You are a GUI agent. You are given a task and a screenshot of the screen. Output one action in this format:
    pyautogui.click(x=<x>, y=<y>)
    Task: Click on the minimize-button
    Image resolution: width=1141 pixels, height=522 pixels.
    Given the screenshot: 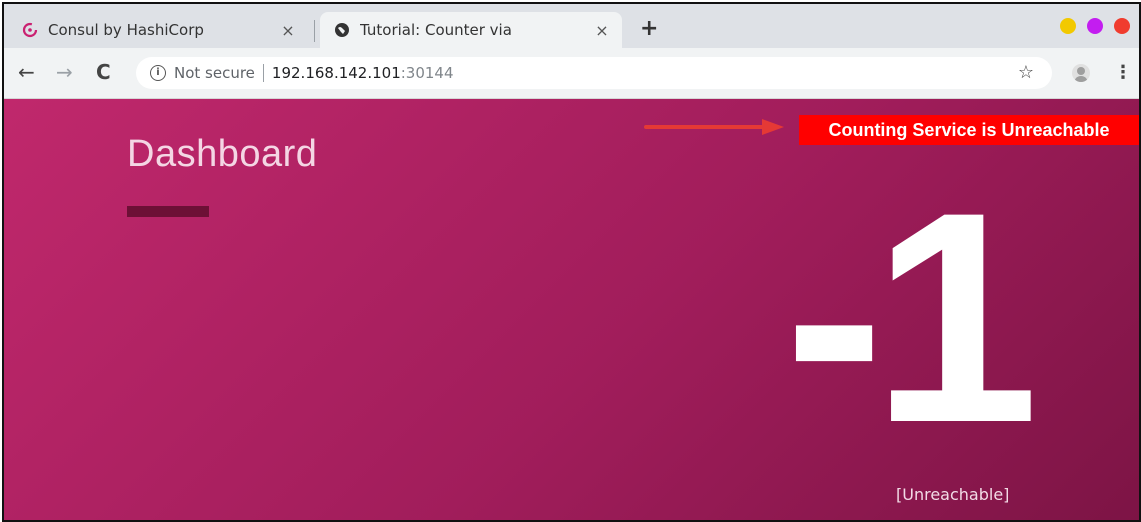 What is the action you would take?
    pyautogui.click(x=1068, y=26)
    